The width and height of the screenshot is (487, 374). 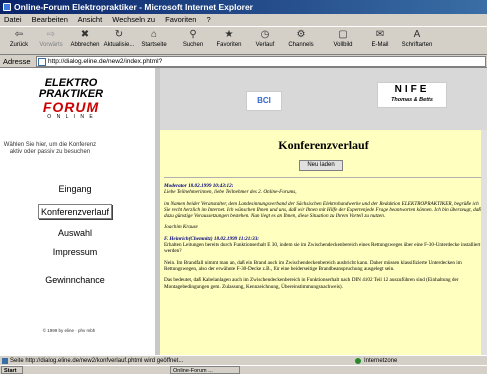 I want to click on fullscreen-icon: ▢, so click(x=343, y=34).